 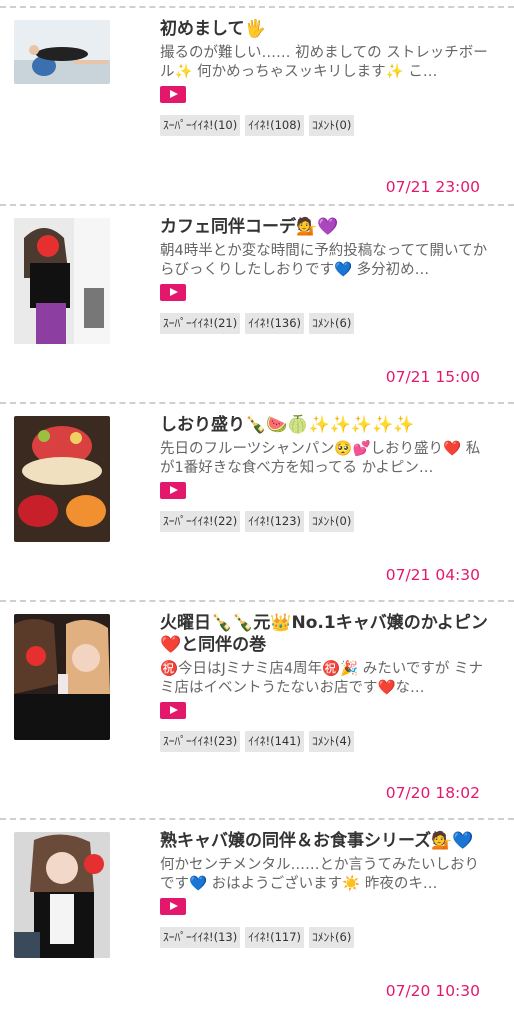 I want to click on post-date: 07/20 18:02, so click(x=432, y=793).